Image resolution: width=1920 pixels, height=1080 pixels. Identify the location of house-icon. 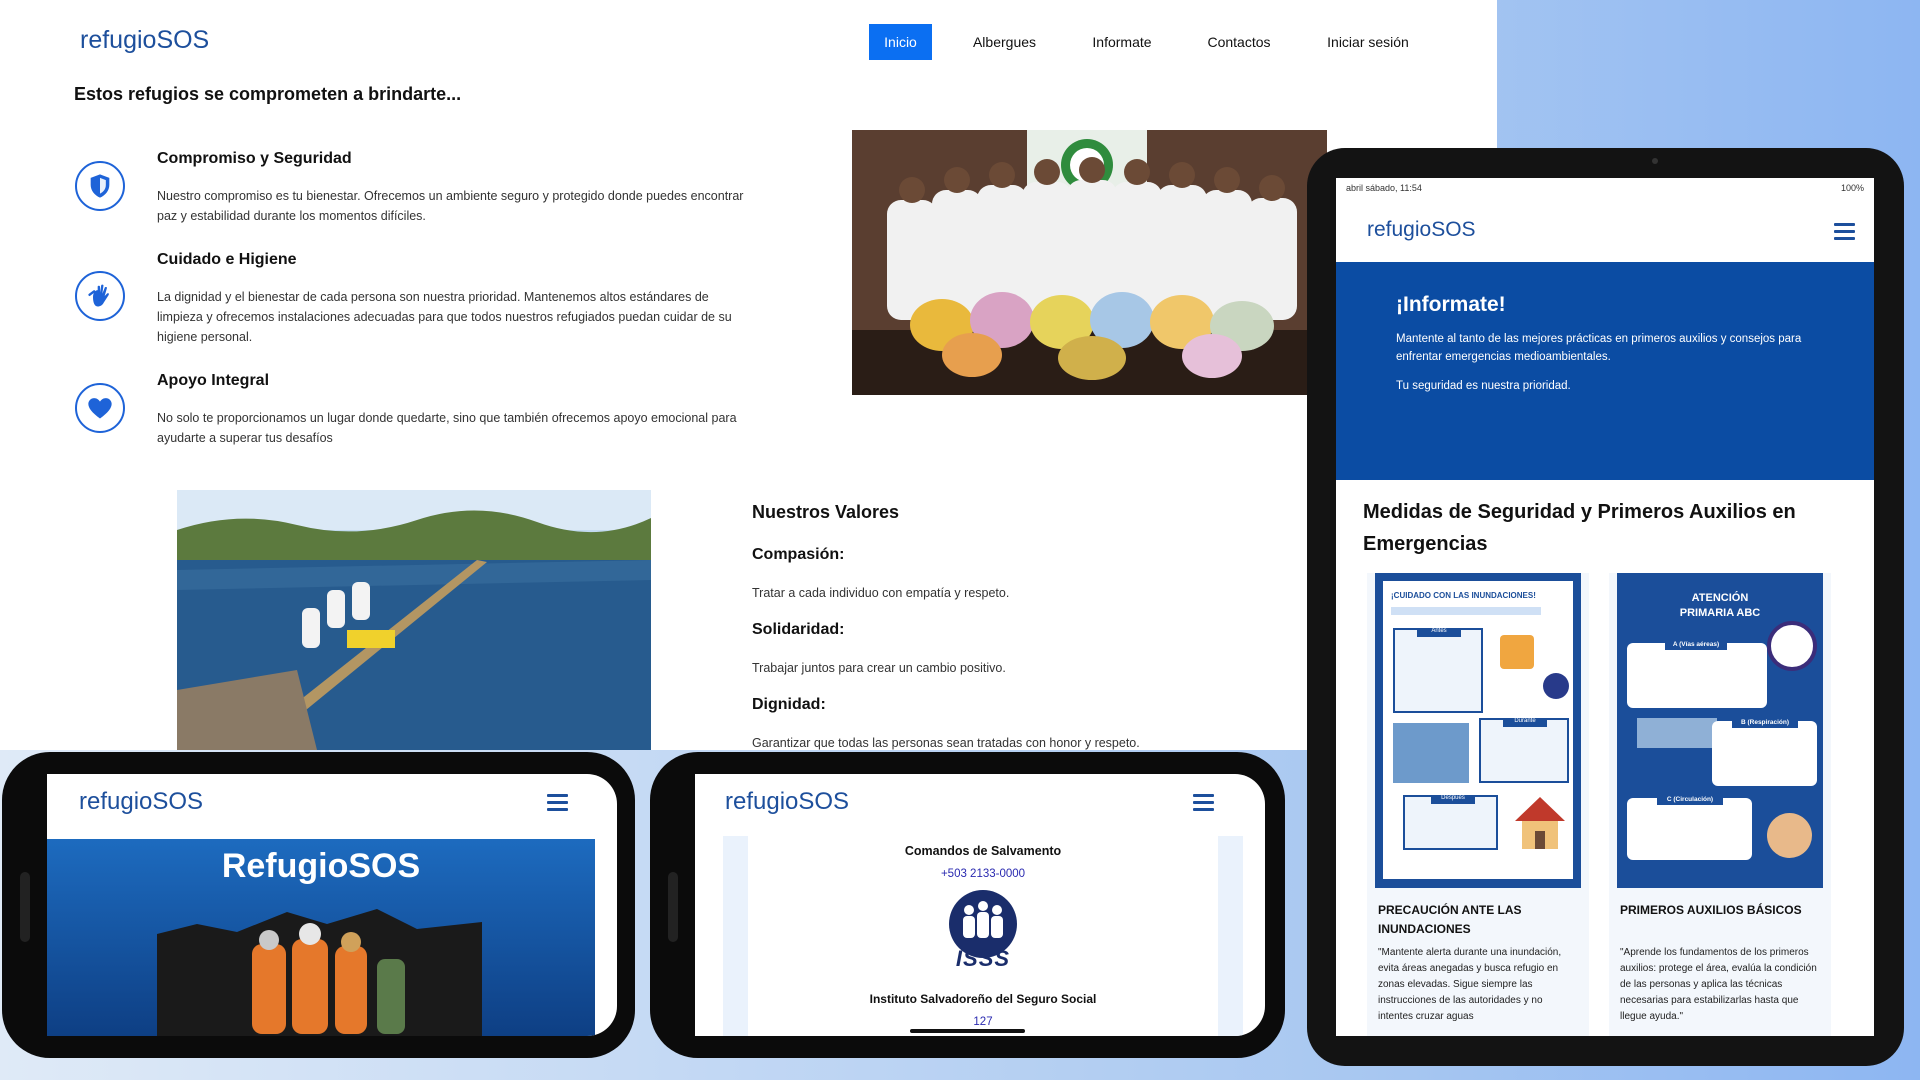
(1540, 823).